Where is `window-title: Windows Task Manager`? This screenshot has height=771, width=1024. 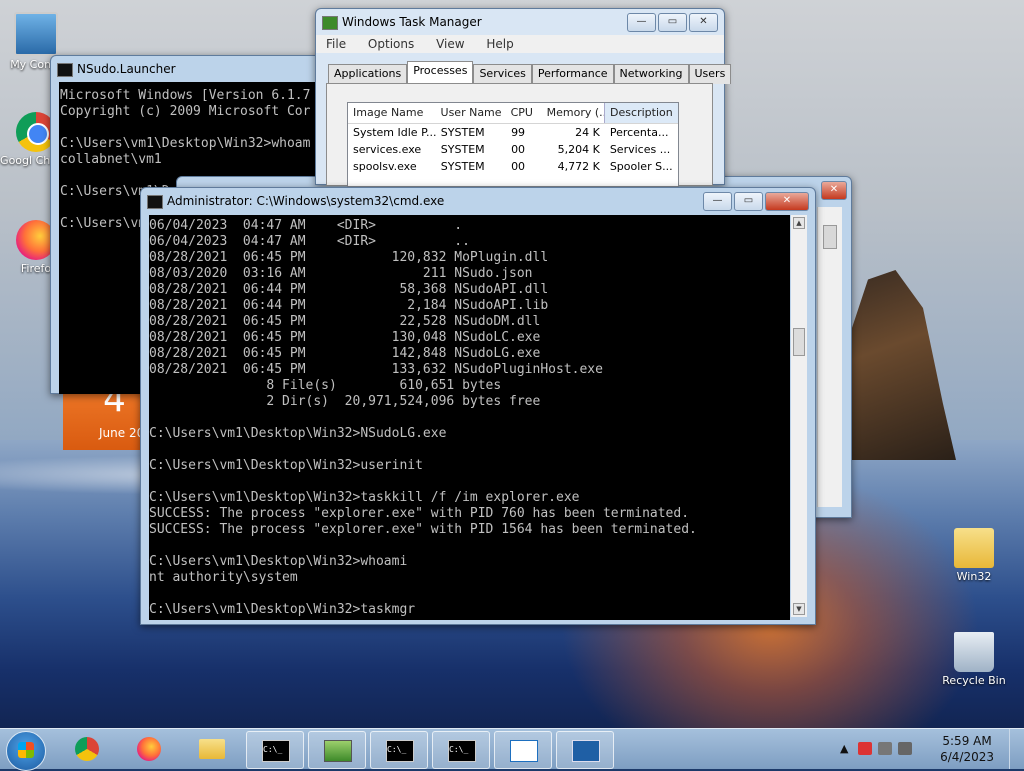 window-title: Windows Task Manager is located at coordinates (412, 22).